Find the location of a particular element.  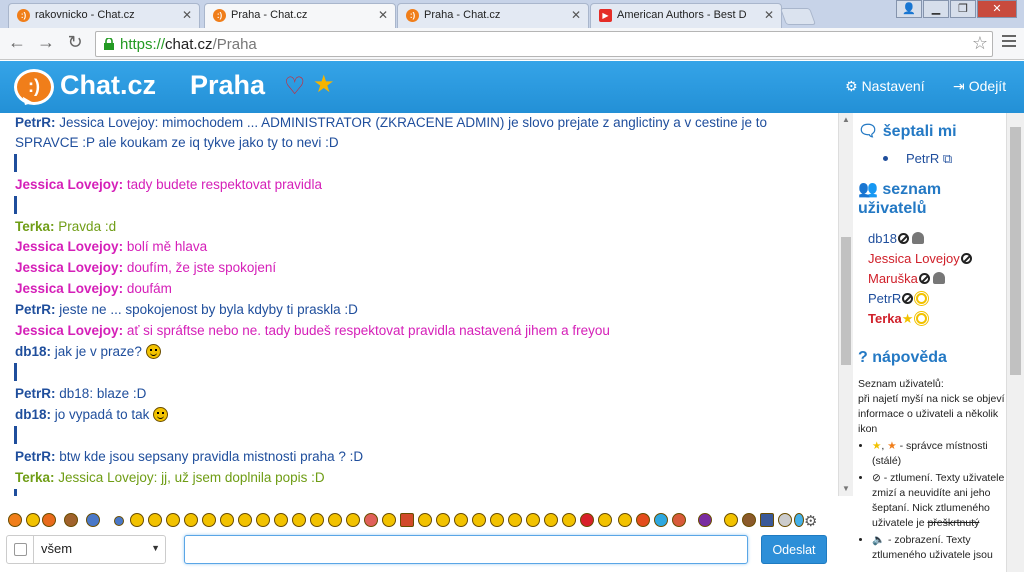

twitter-icon is located at coordinates (661, 520).